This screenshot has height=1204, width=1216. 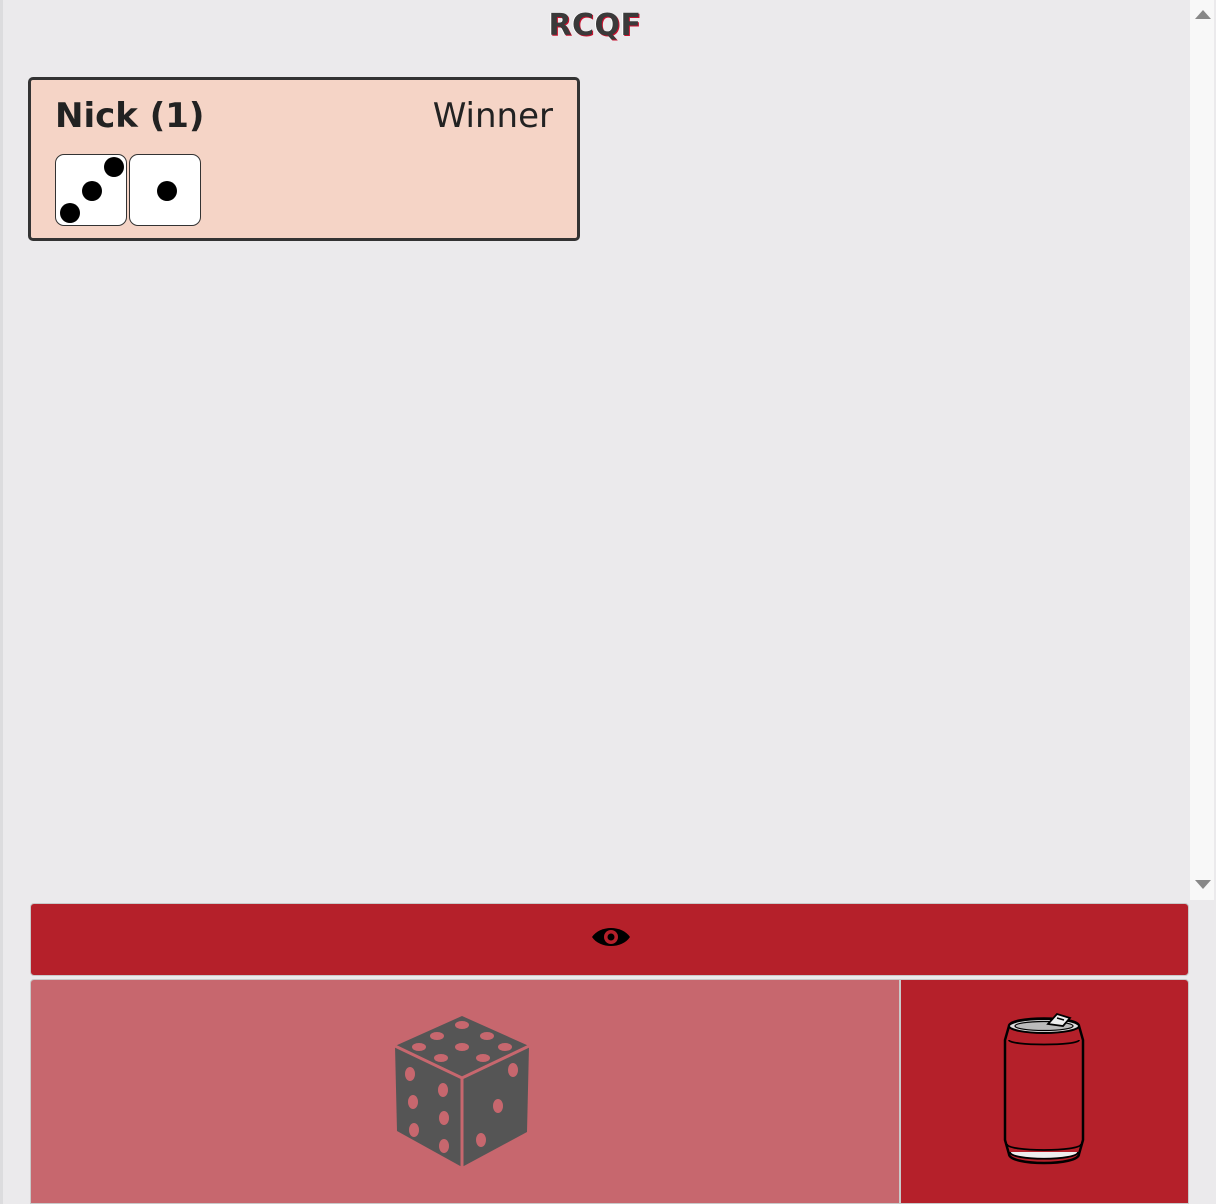 I want to click on player-card: Nick (1) Winner, so click(x=304, y=159).